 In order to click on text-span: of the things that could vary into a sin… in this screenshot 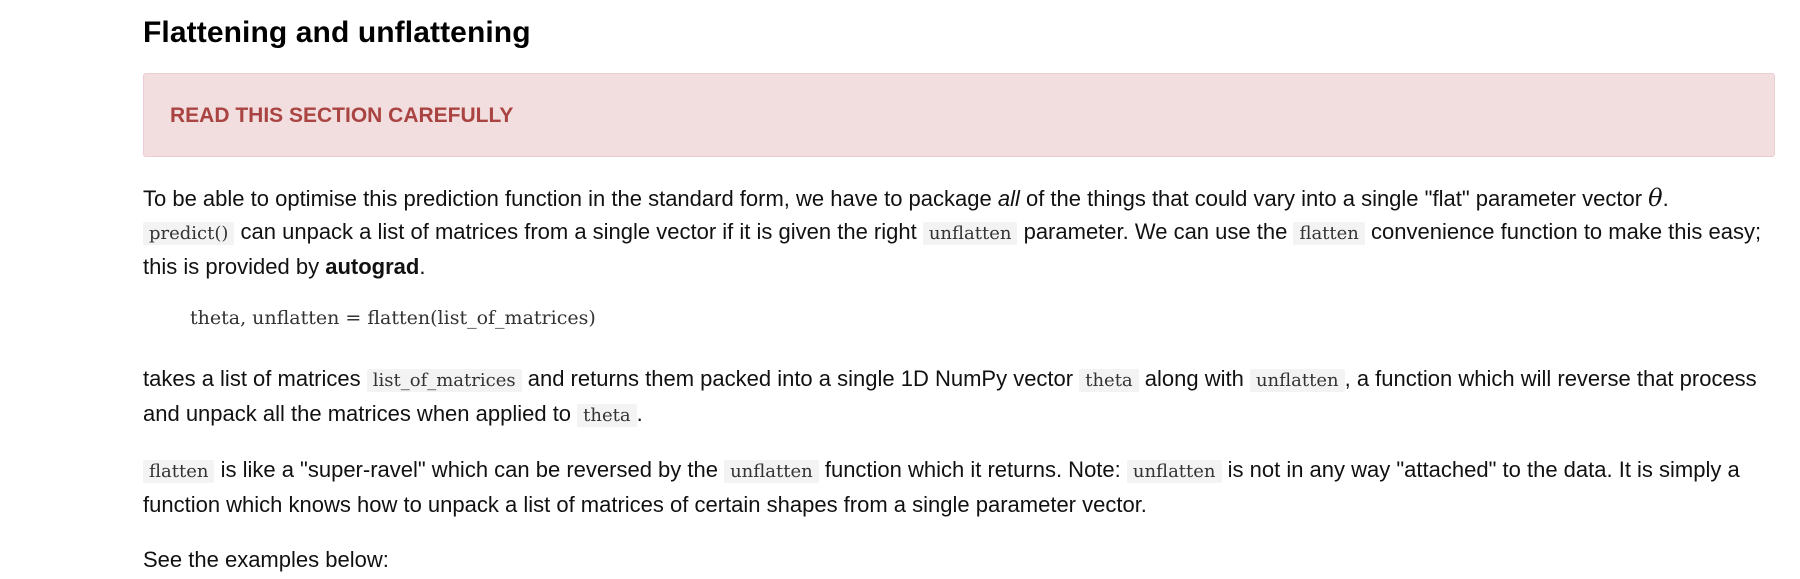, I will do `click(1334, 198)`.